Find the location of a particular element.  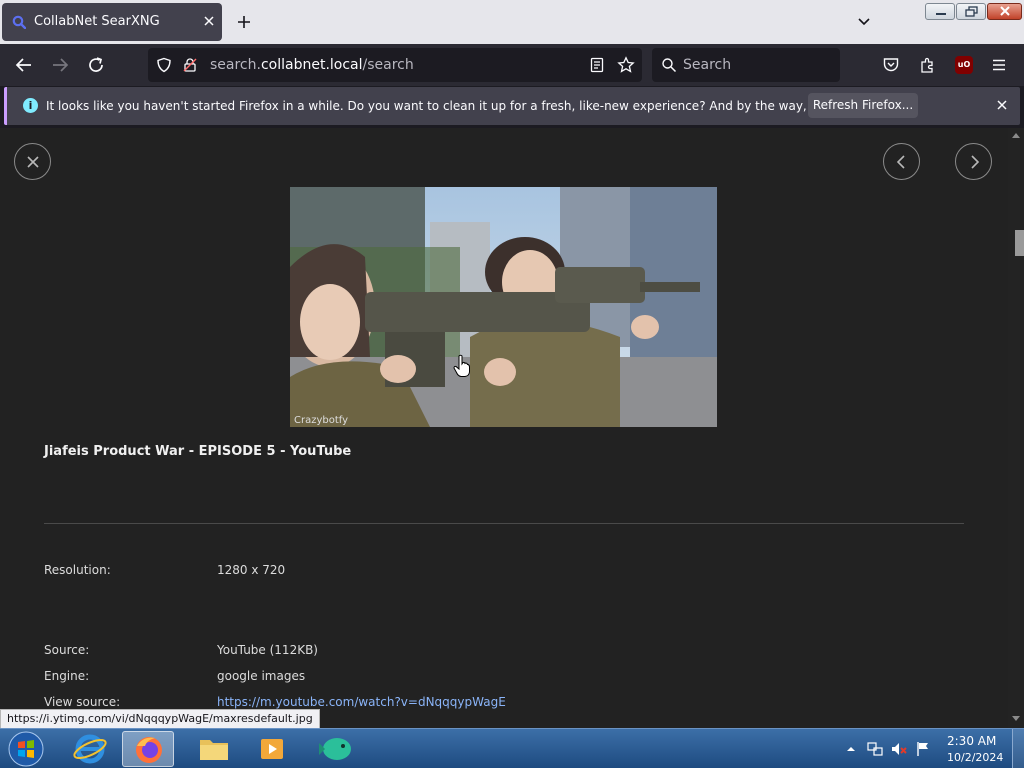

media-player-icon is located at coordinates (272, 749).